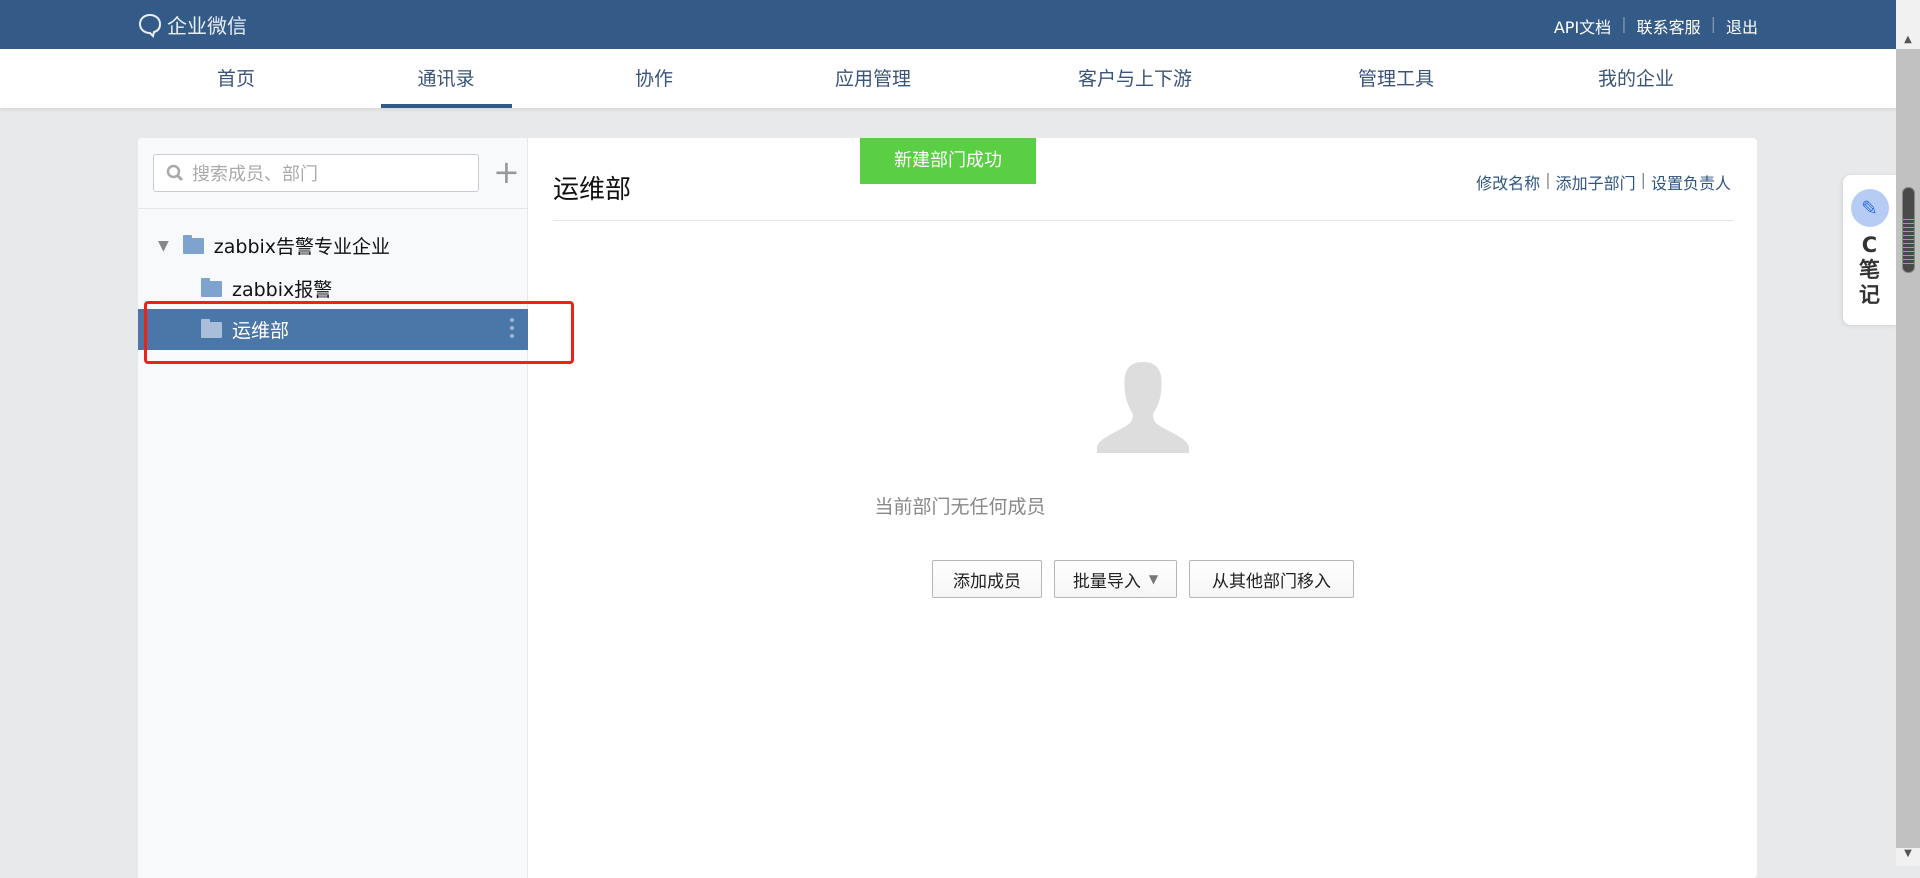  What do you see at coordinates (1908, 433) in the screenshot?
I see `scrollbar: ▲ ▼` at bounding box center [1908, 433].